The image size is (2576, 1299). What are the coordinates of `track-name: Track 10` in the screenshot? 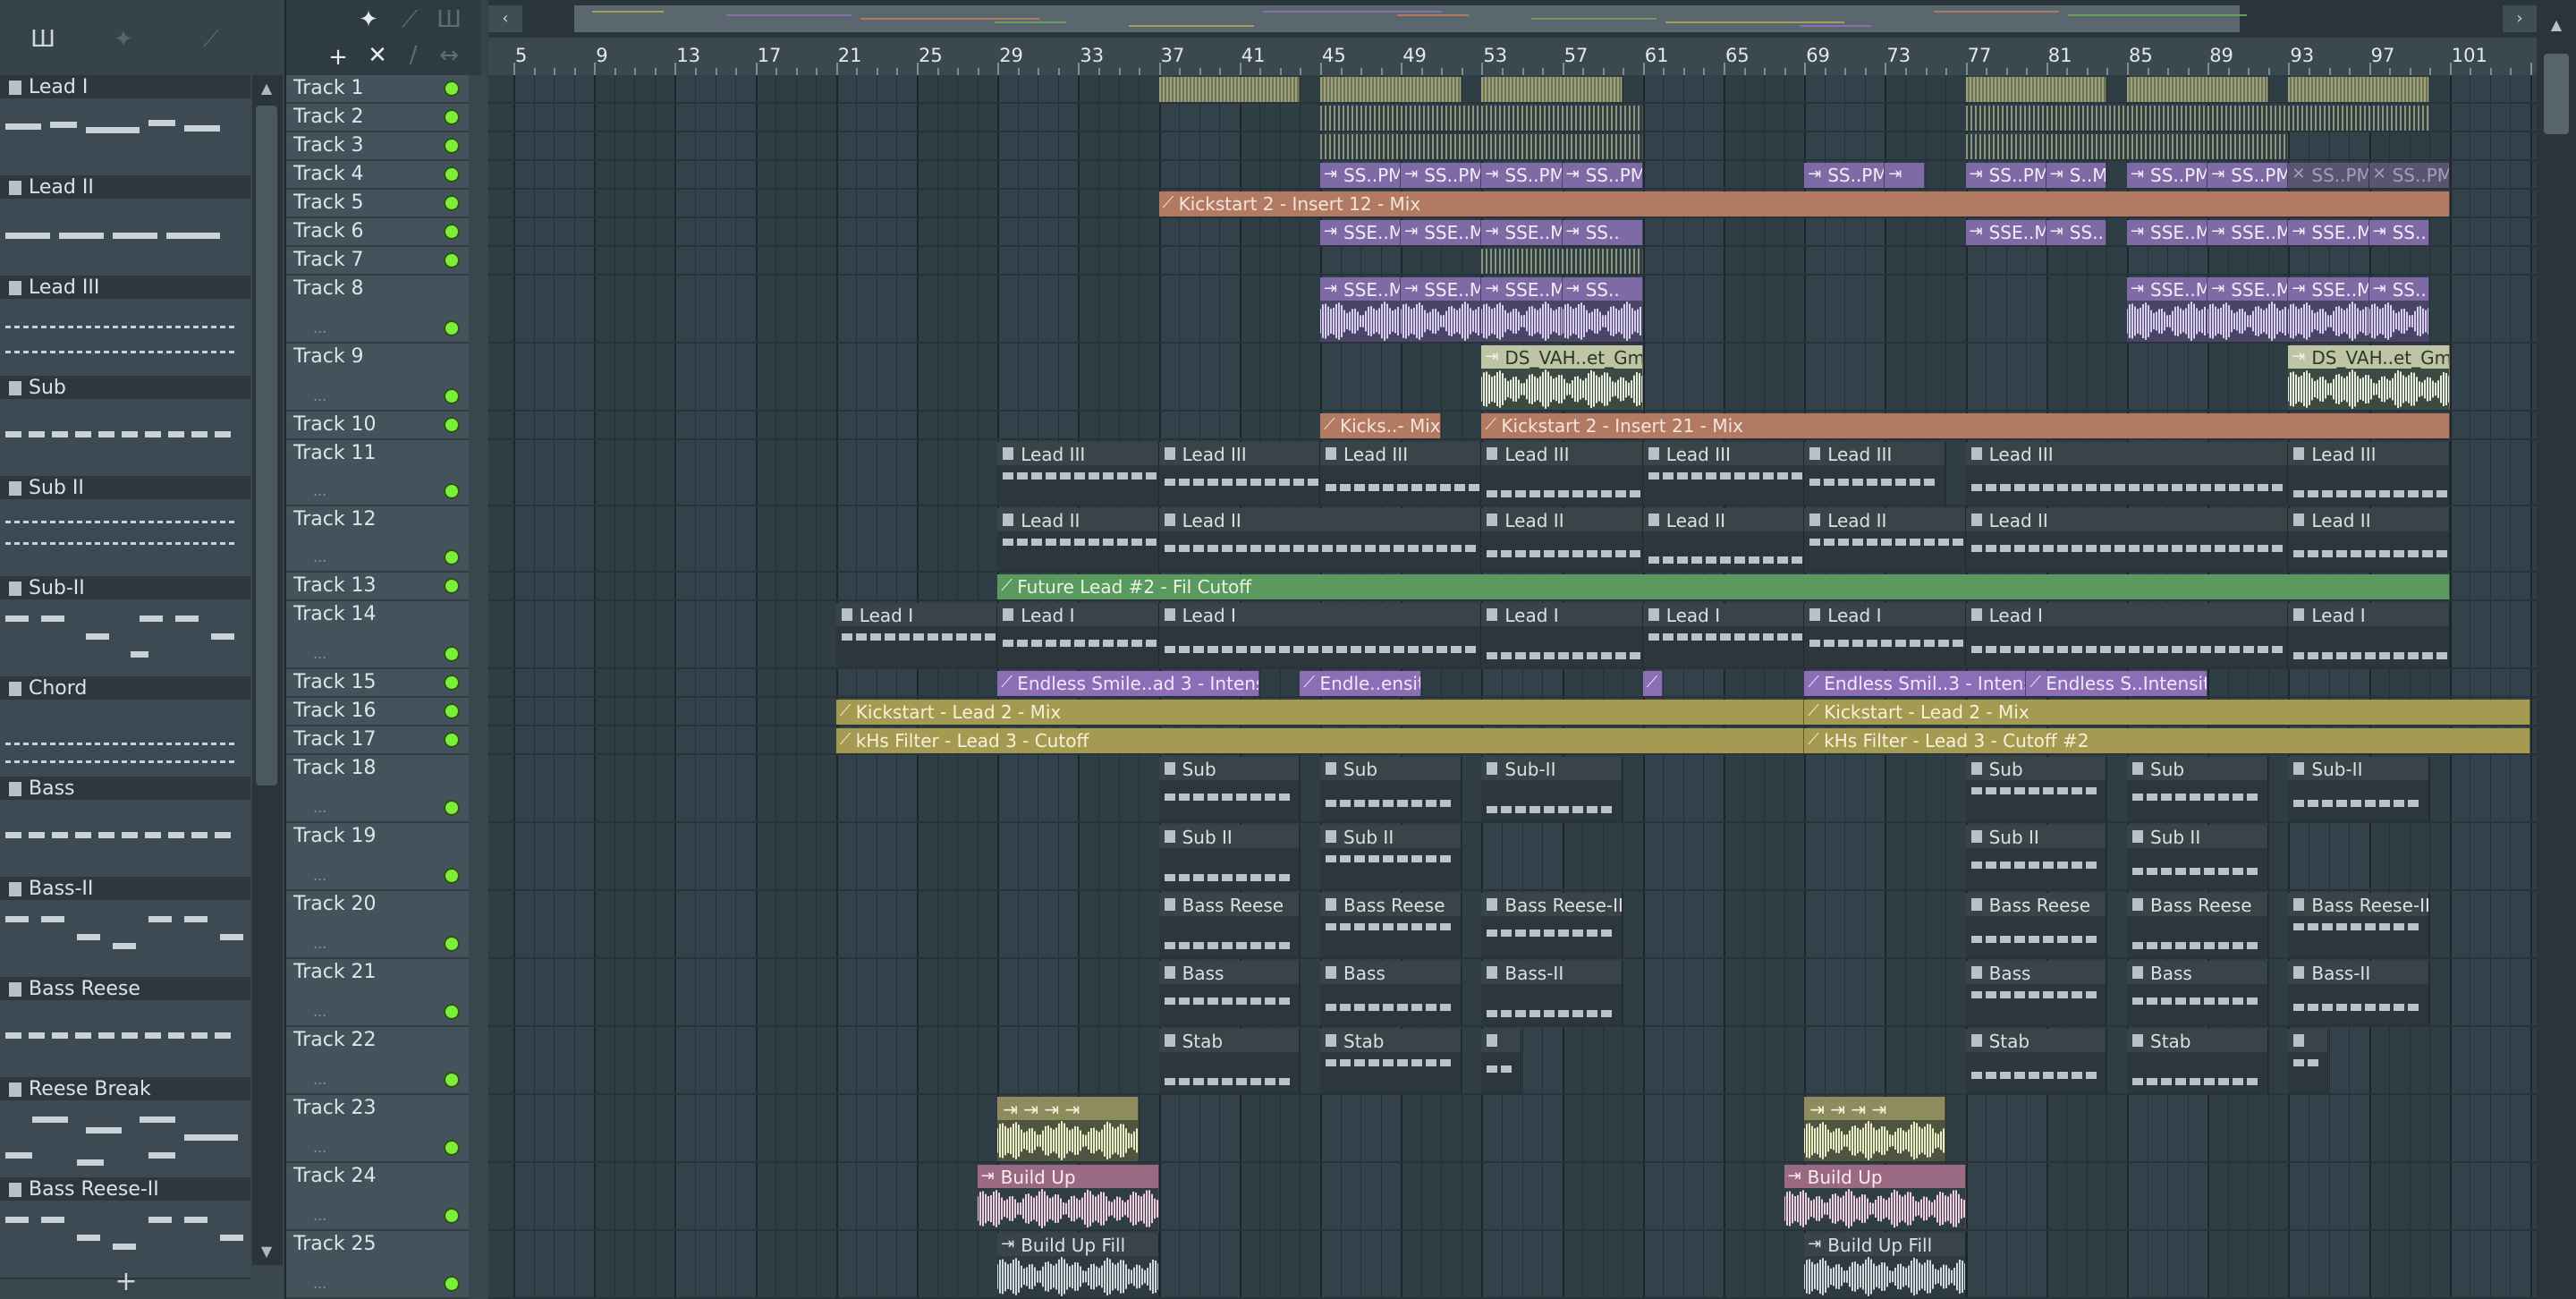 It's located at (335, 425).